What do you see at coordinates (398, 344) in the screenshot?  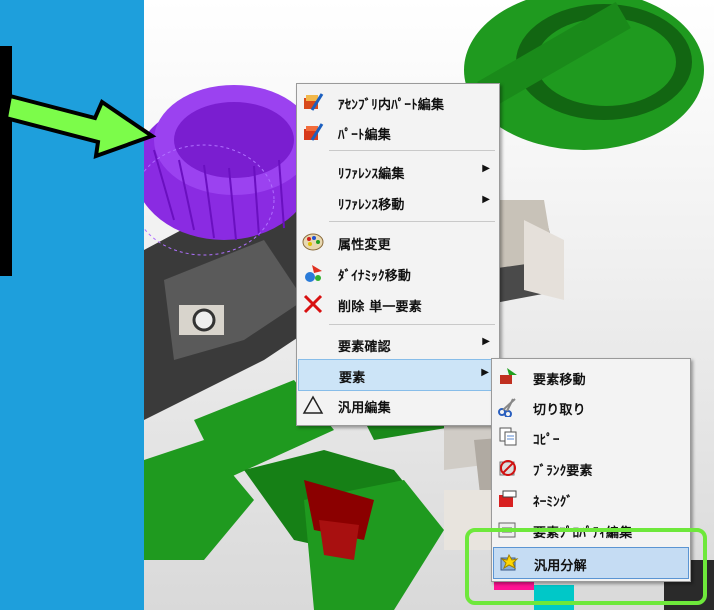 I see `menu-item-element-check: 要素確認 ▶` at bounding box center [398, 344].